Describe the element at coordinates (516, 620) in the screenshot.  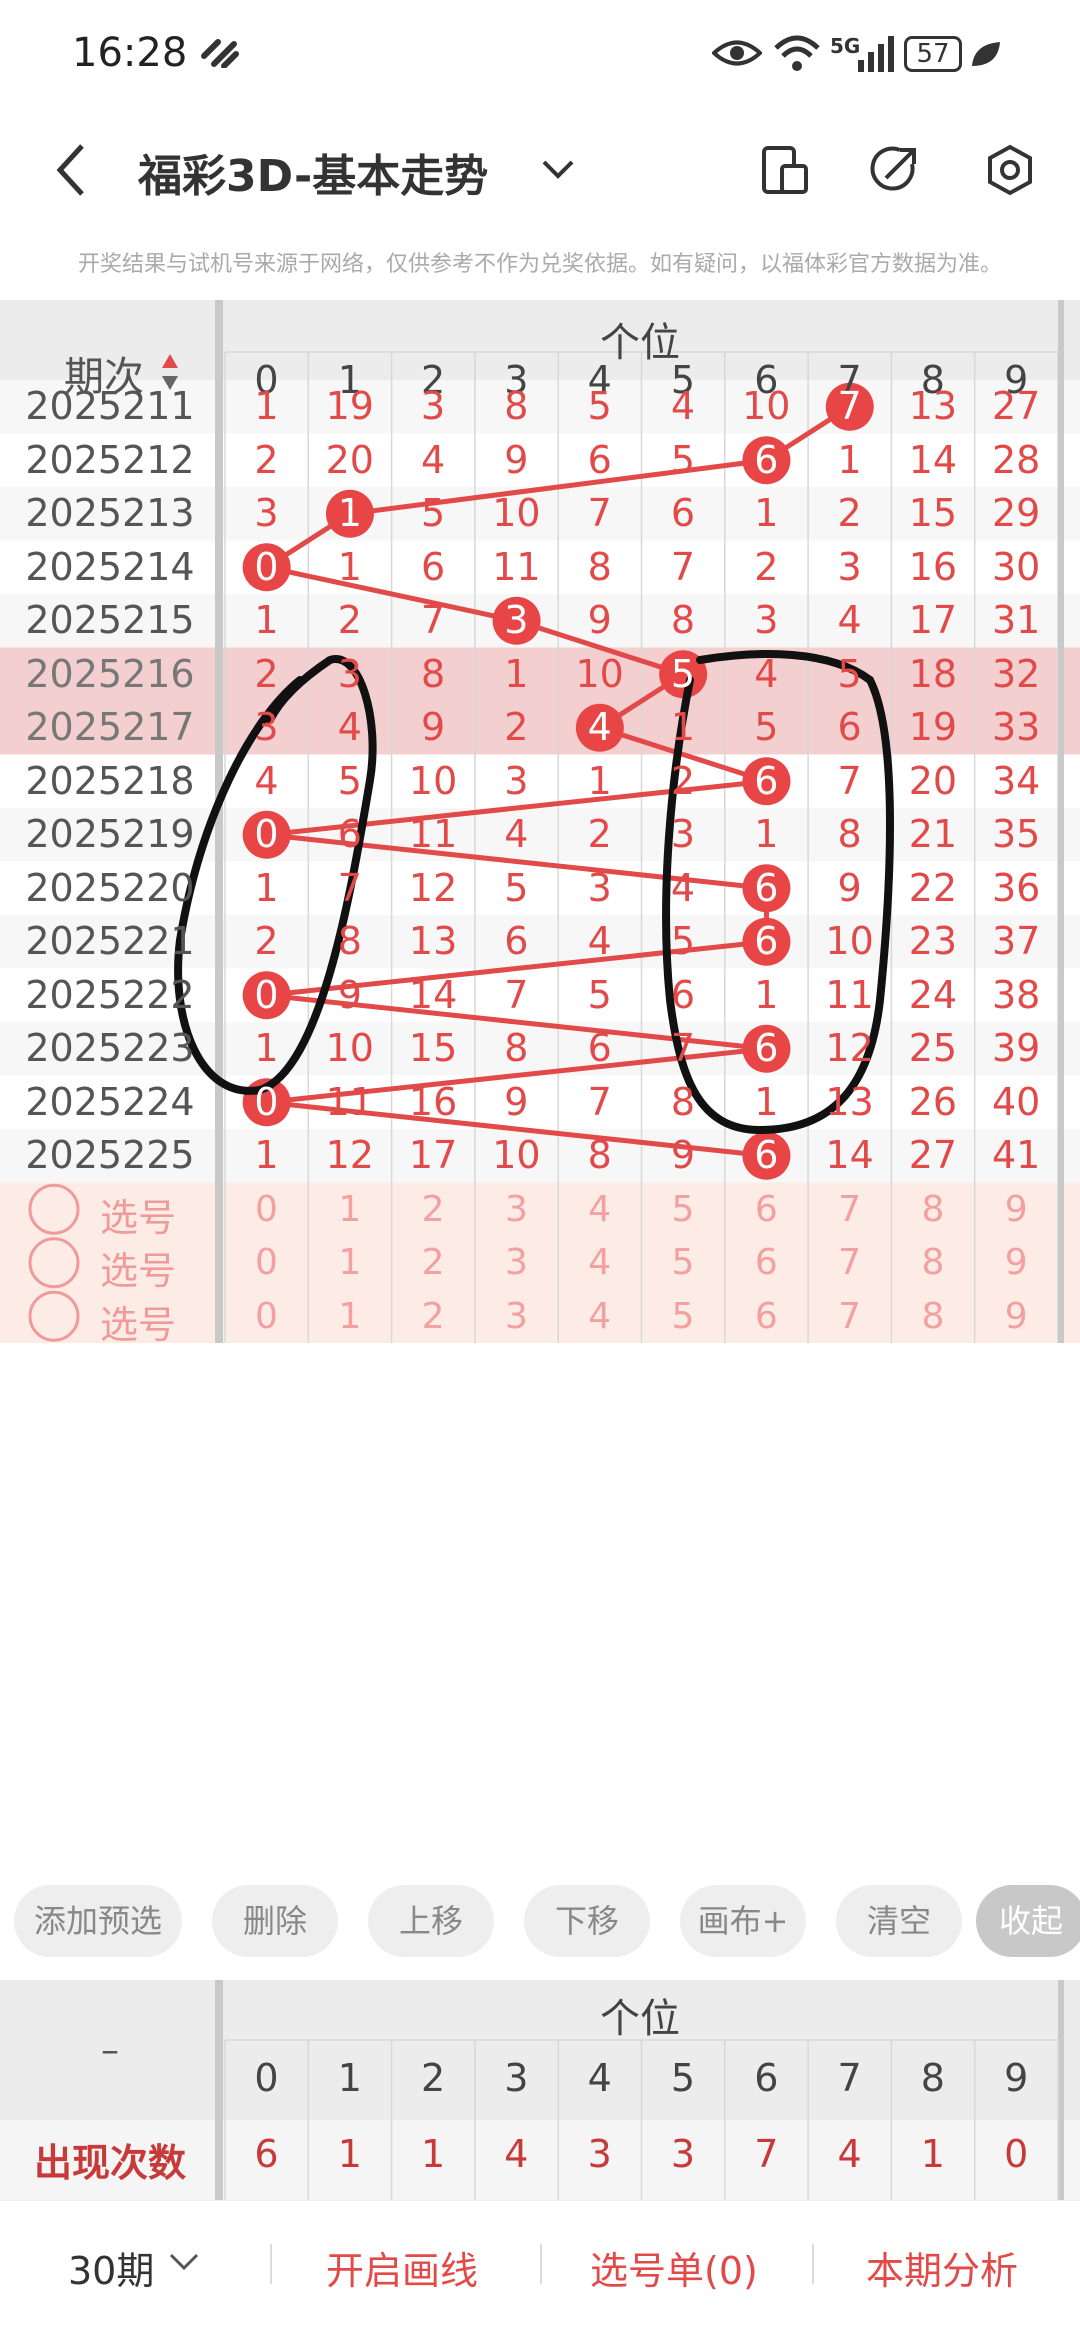
I see `hit-digit: 3` at that location.